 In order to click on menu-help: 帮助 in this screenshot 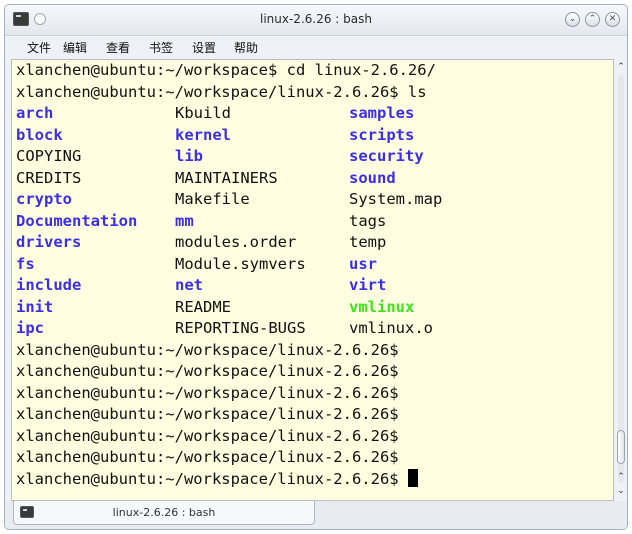, I will do `click(246, 47)`.